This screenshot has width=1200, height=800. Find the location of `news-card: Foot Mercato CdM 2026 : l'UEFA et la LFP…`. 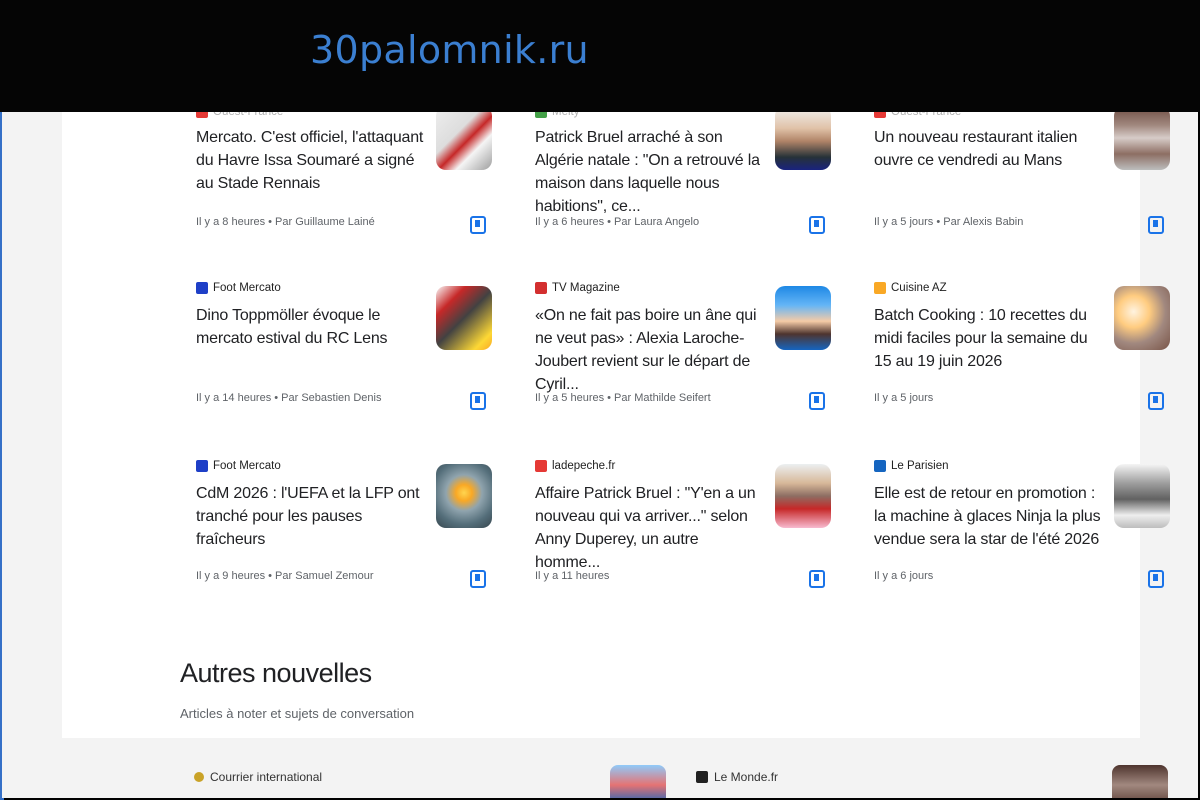

news-card: Foot Mercato CdM 2026 : l'UEFA et la LFP… is located at coordinates (346, 528).